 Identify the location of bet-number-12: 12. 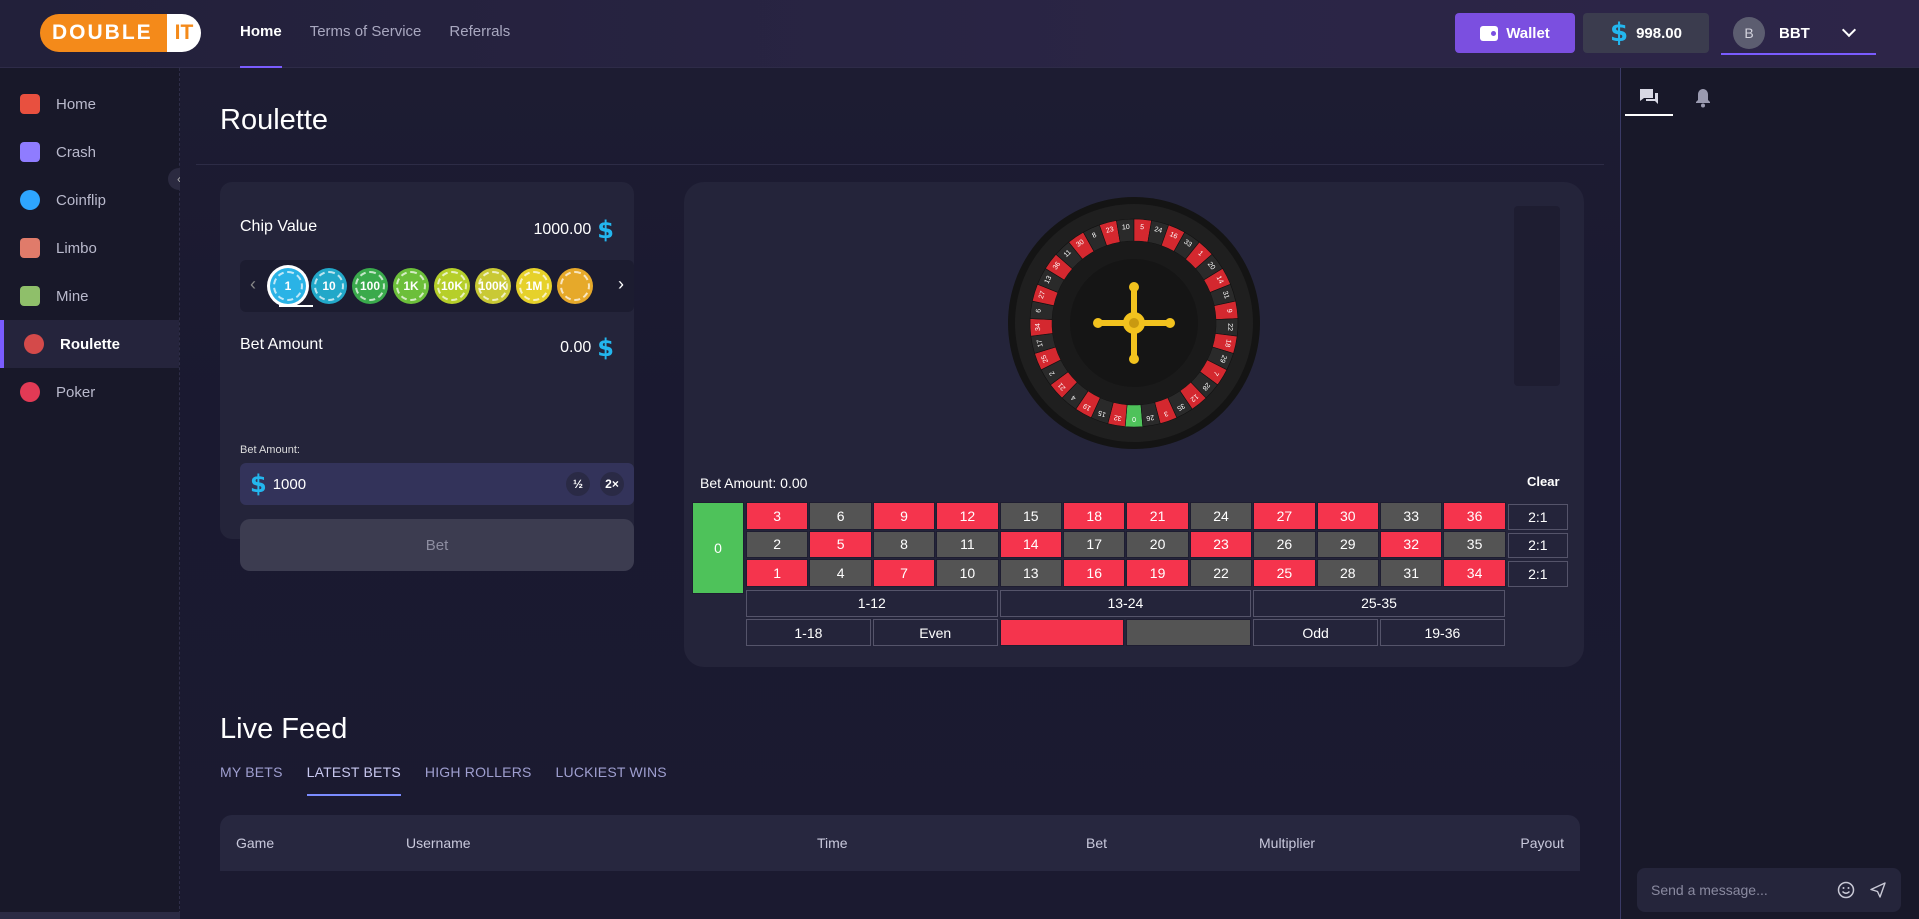
(967, 516).